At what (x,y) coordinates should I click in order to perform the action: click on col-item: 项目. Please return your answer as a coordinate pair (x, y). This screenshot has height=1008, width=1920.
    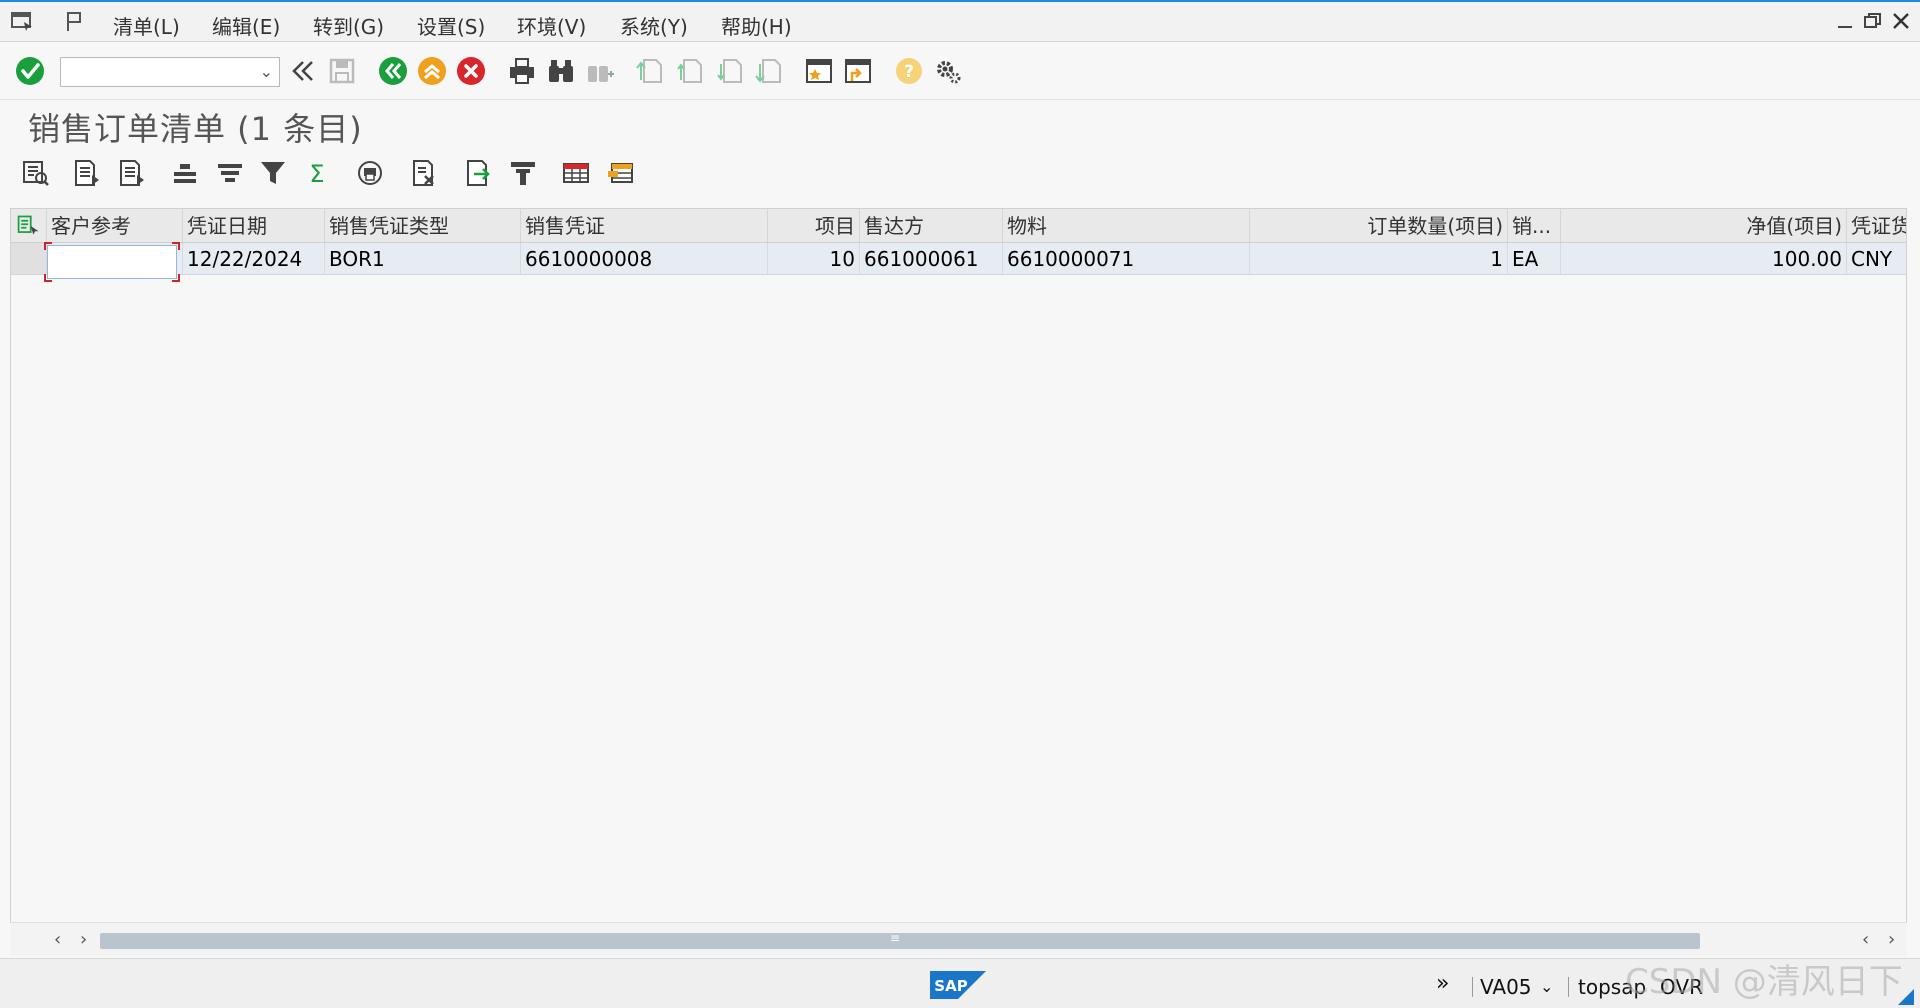
    Looking at the image, I should click on (814, 225).